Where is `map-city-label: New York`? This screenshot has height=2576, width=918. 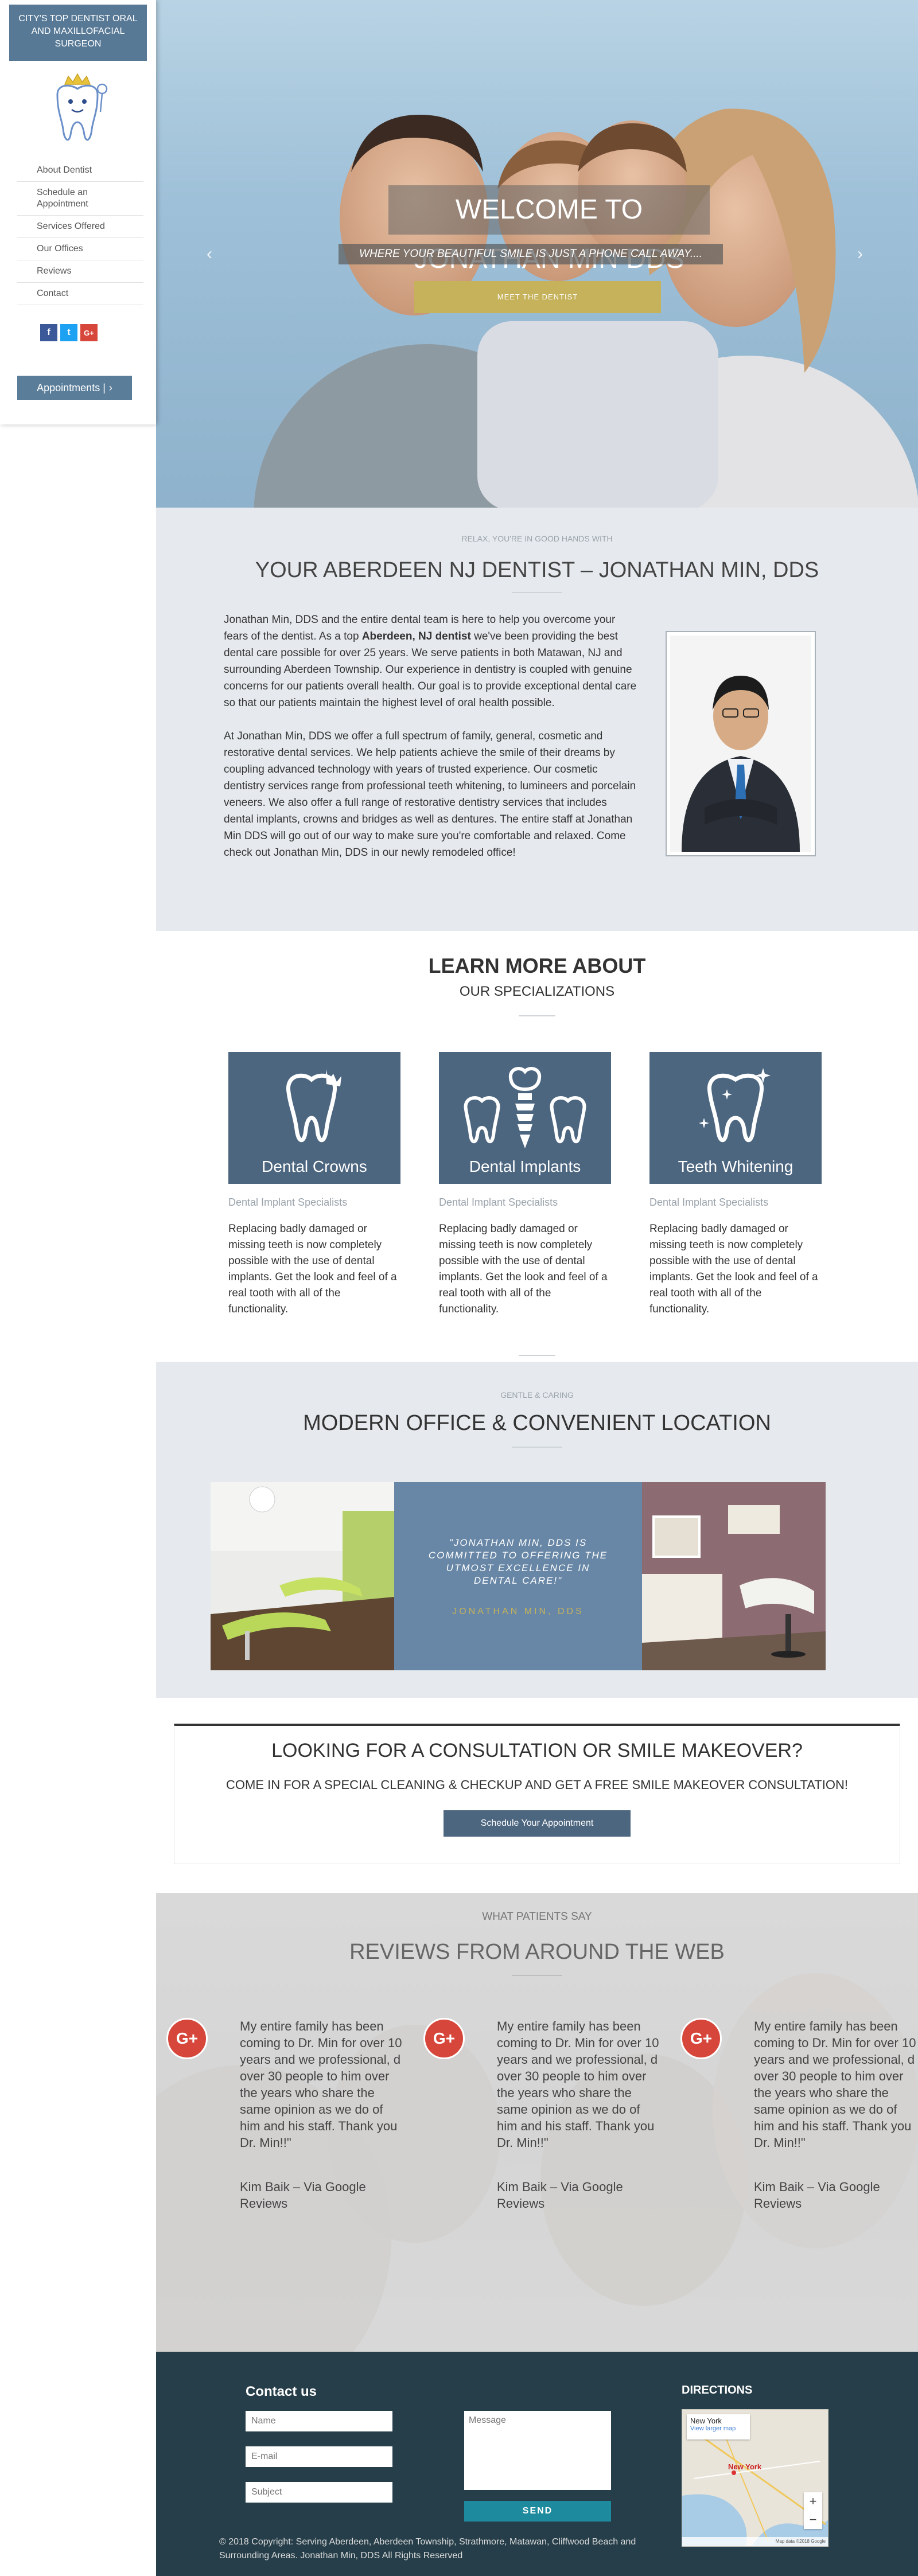
map-city-label: New York is located at coordinates (745, 2466).